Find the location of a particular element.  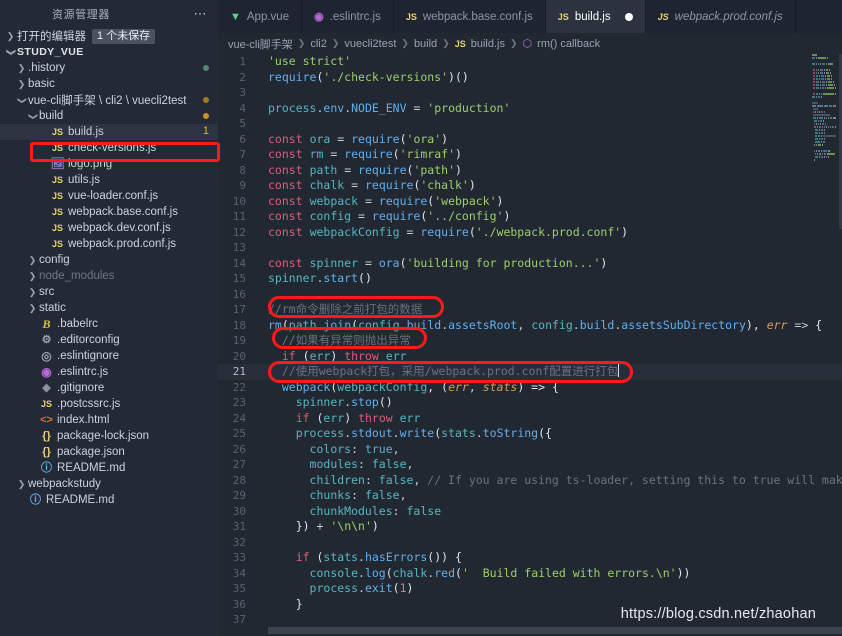

breadcrumb-part: vuecli2test is located at coordinates (370, 44).